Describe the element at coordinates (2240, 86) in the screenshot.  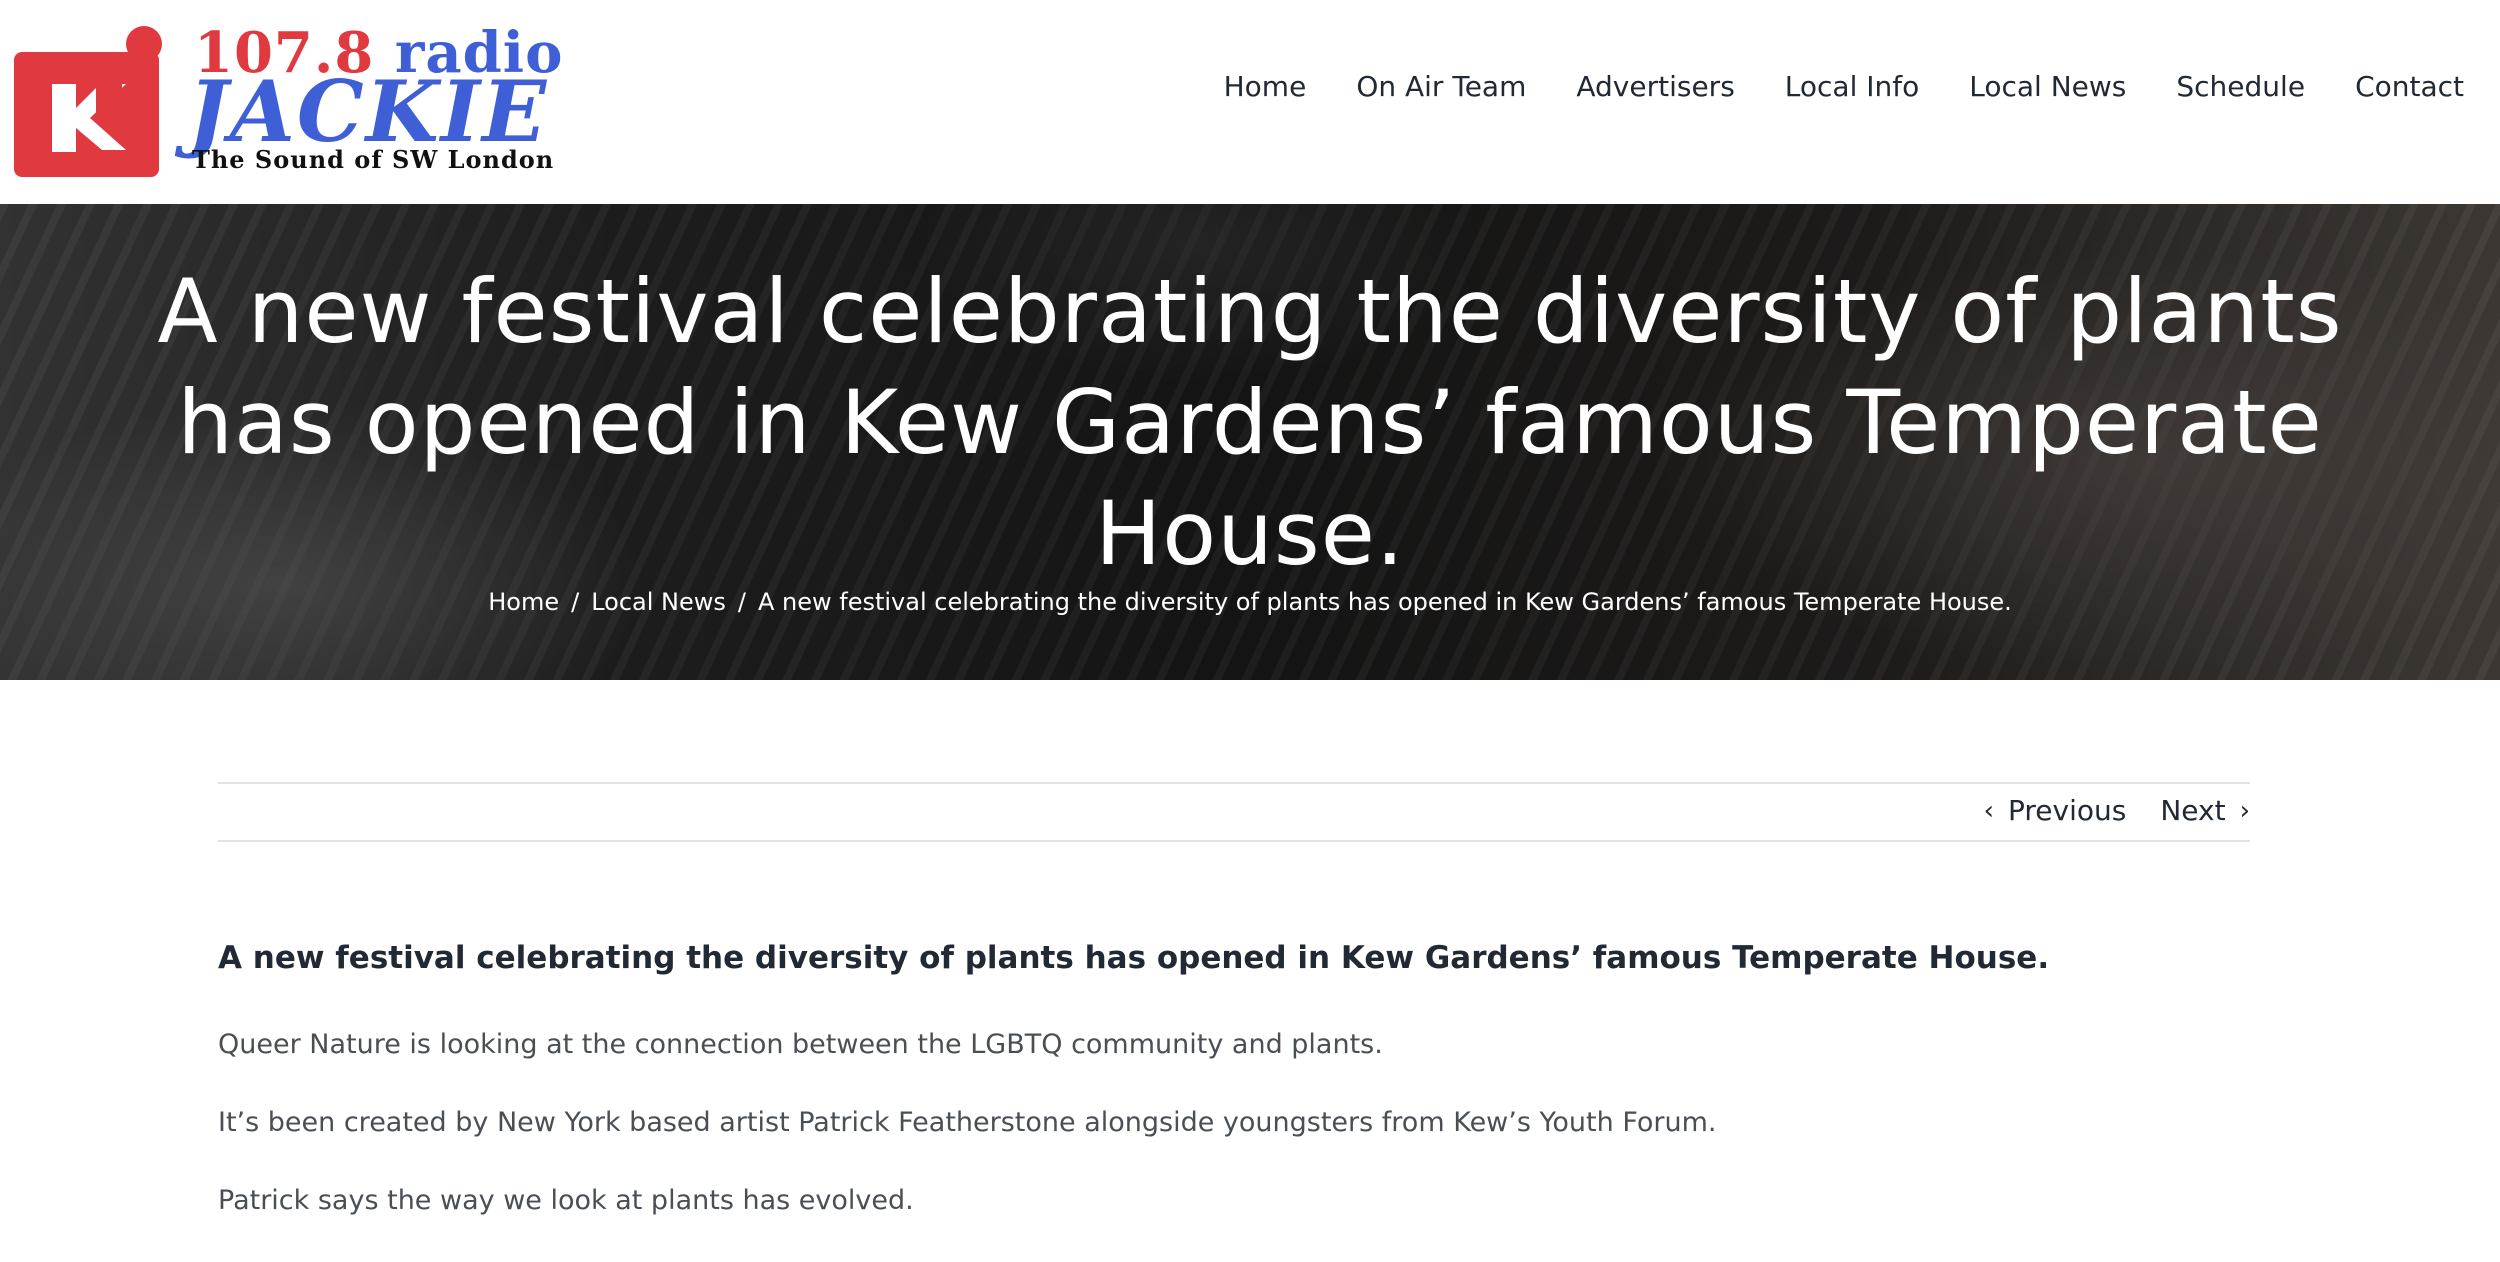
I see `nav-item-schedule: Schedule` at that location.